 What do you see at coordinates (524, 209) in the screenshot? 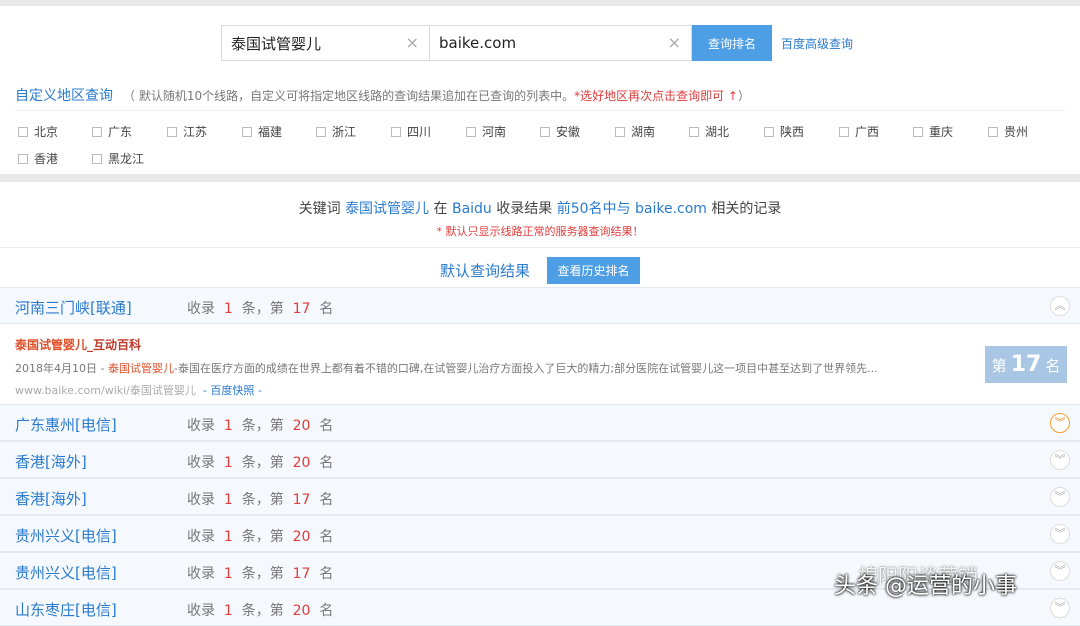
I see `summary-index: 收录结果` at bounding box center [524, 209].